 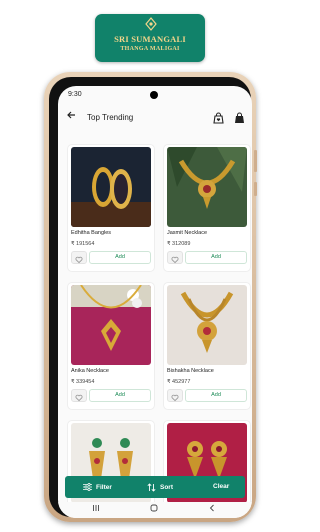 I want to click on product-price: ₹ 339454, so click(x=83, y=382).